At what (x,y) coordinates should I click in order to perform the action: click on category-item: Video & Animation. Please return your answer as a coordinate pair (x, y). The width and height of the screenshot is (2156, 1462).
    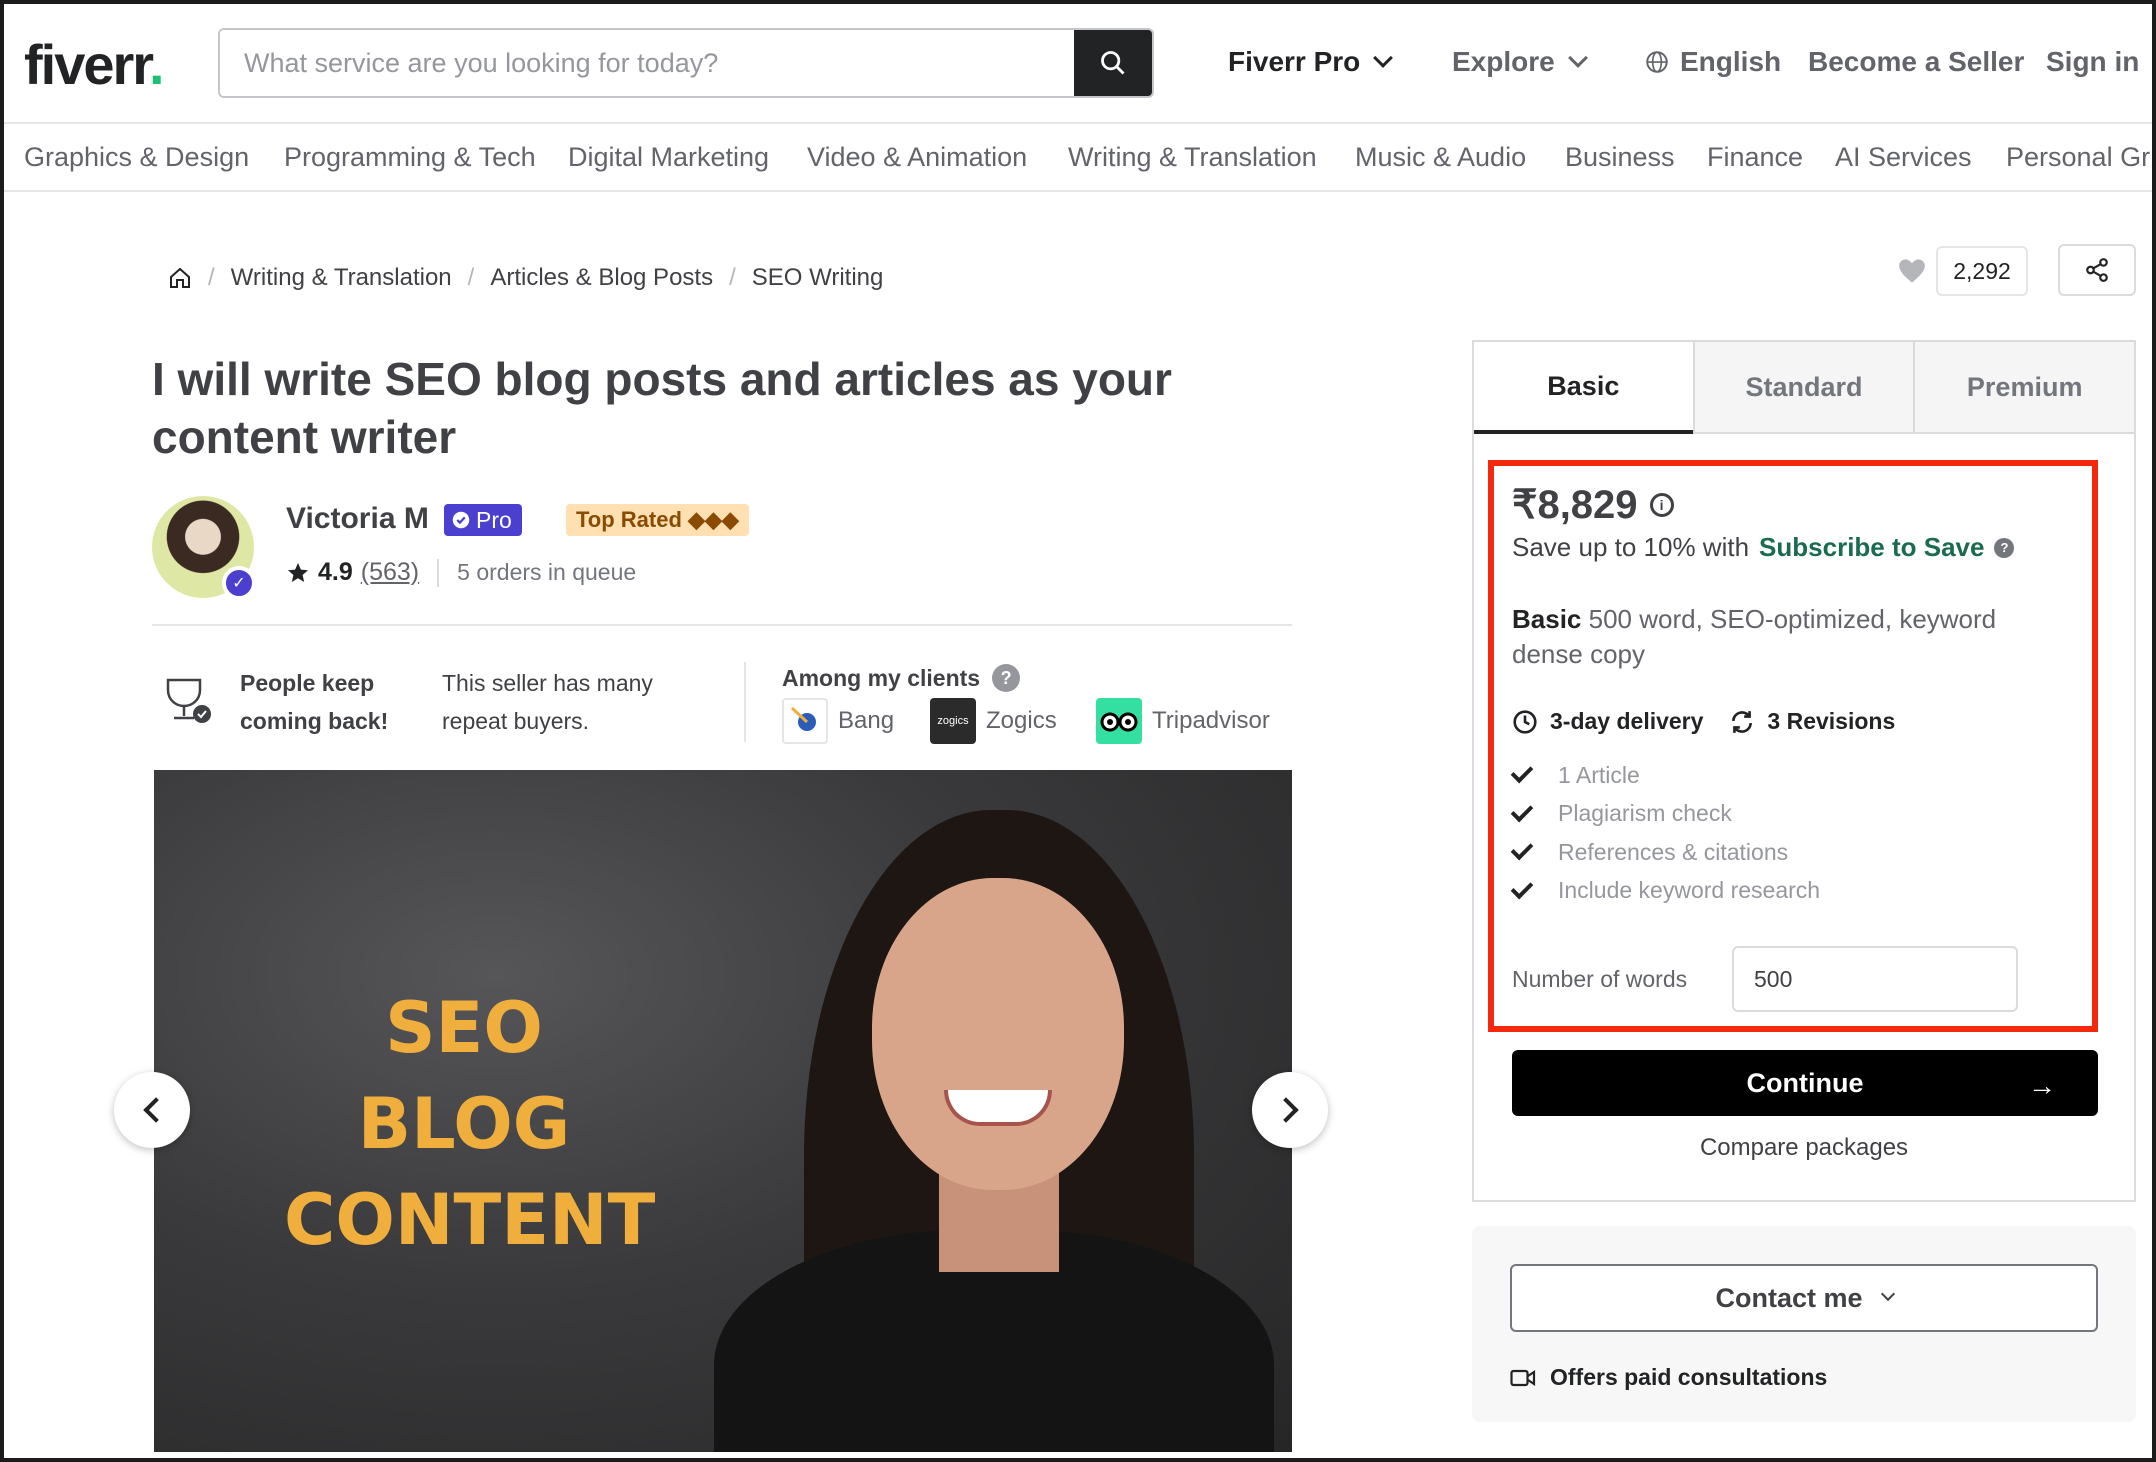
    Looking at the image, I should click on (917, 157).